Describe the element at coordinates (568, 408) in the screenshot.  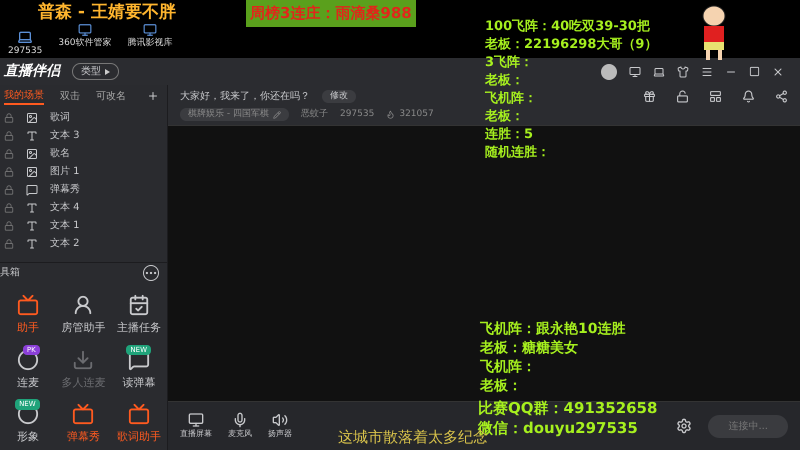
I see `contact-line: 比赛QQ群：491352658` at that location.